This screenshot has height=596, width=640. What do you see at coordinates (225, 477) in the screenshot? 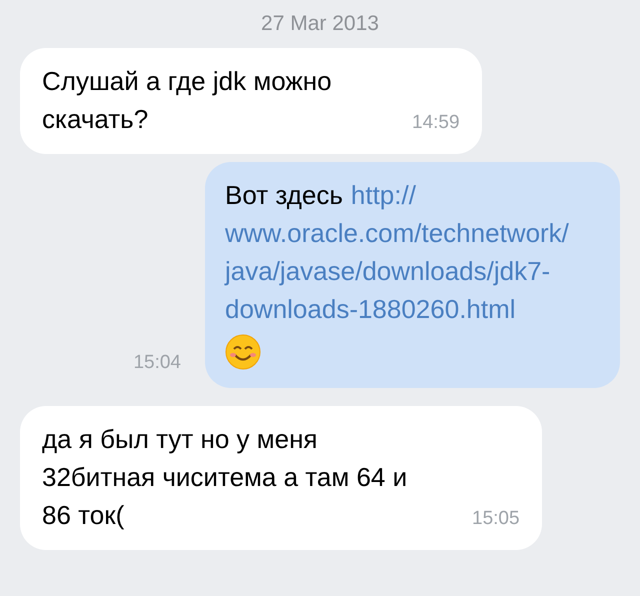
I see `message-text: да я был тут но у меня 32битная чиситема а там 64 и 86 ток(` at bounding box center [225, 477].